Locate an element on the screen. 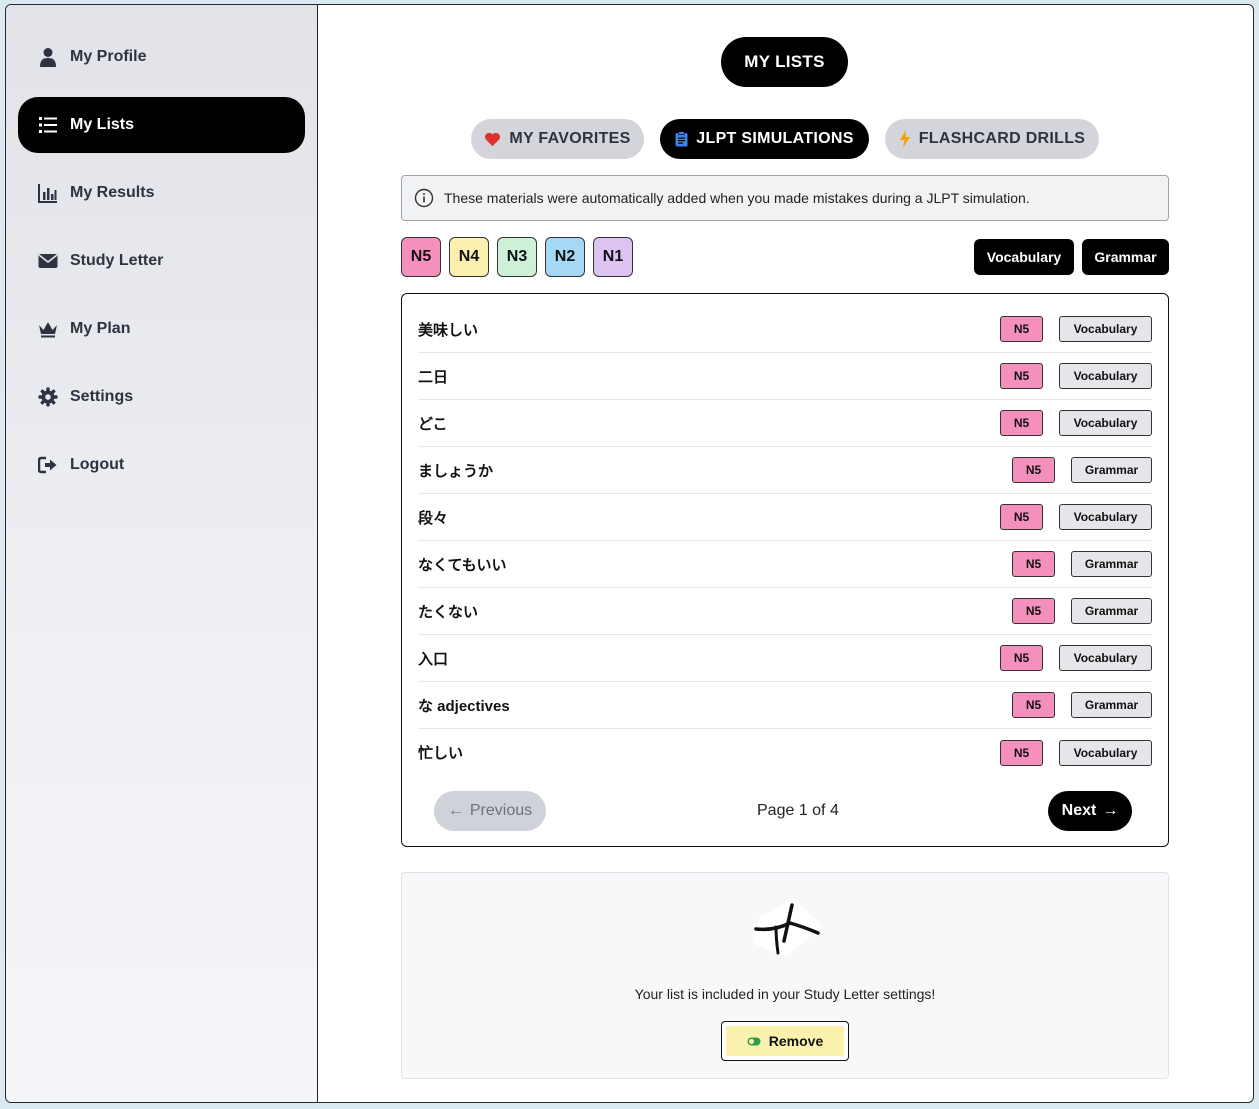 The width and height of the screenshot is (1259, 1109). tab-flashcard-drills: FLASHCARD DRILLS is located at coordinates (992, 139).